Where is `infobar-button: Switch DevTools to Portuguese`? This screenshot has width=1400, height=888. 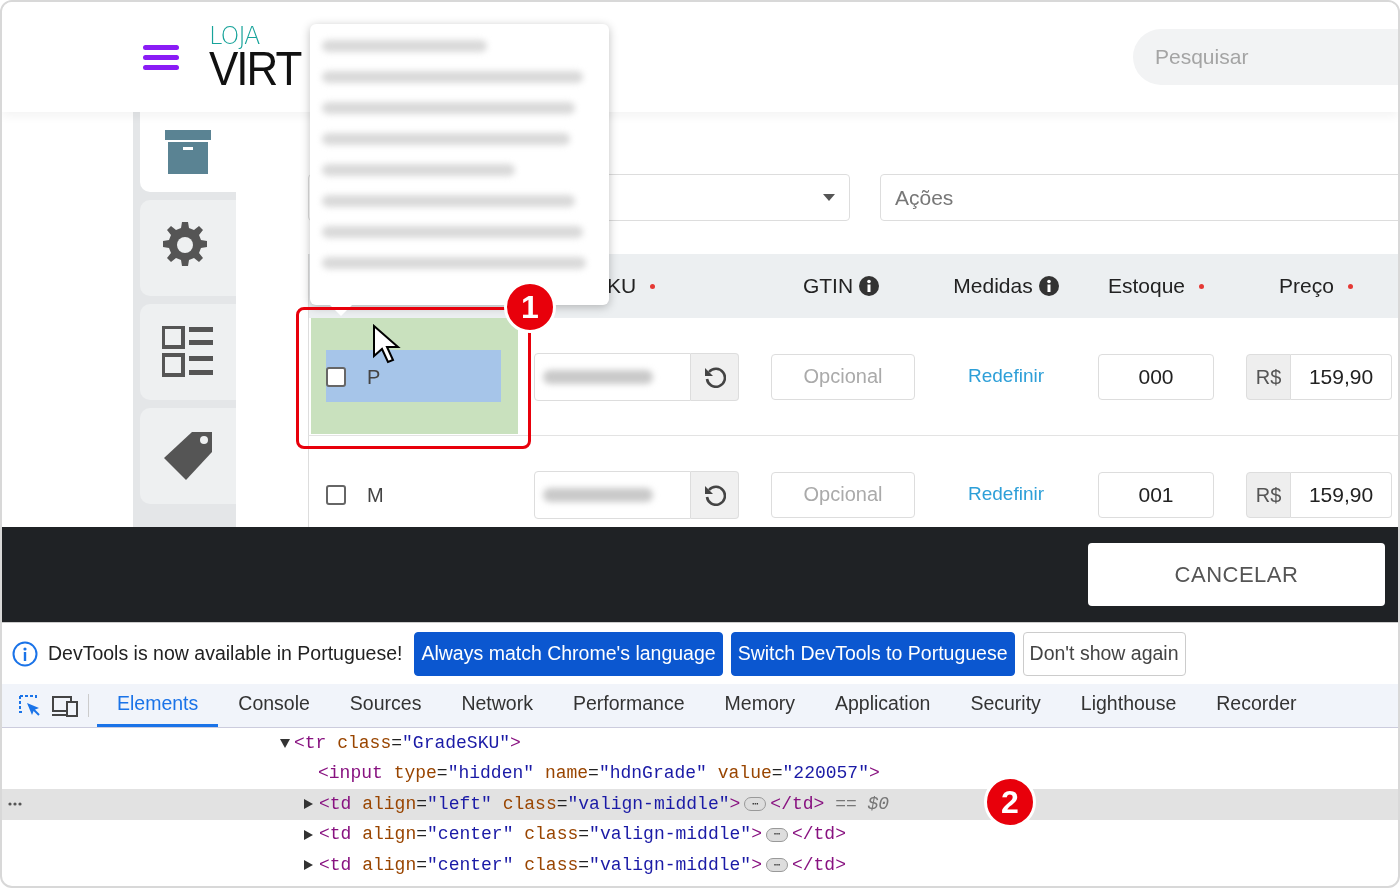
infobar-button: Switch DevTools to Portuguese is located at coordinates (872, 653).